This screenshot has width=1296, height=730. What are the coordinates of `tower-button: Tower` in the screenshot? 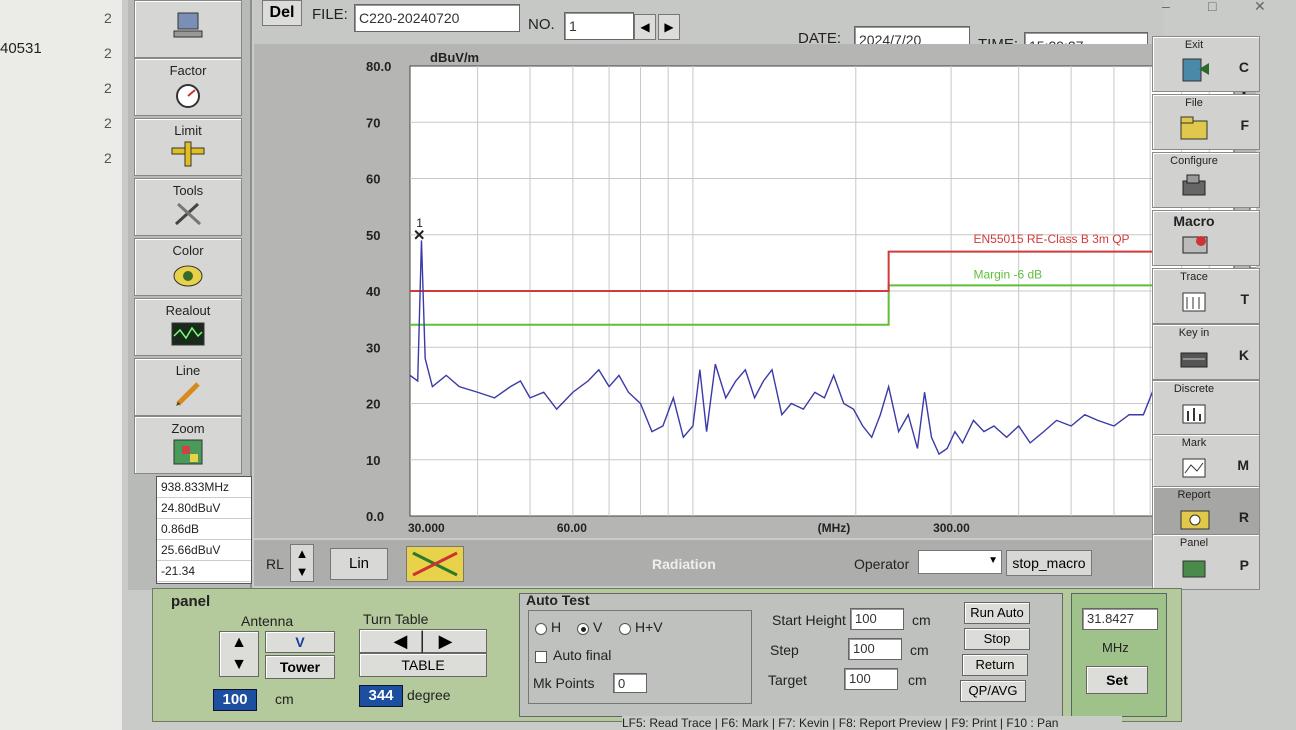 It's located at (300, 667).